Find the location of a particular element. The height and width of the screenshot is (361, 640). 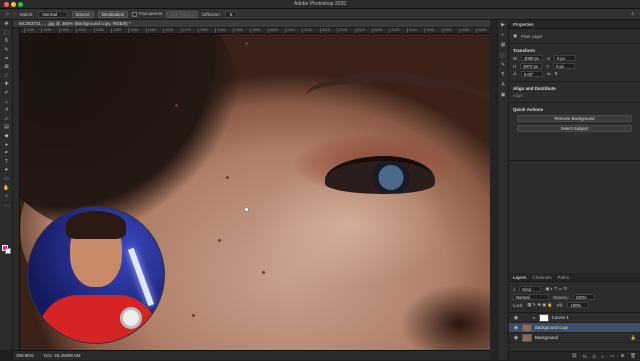

kind-filter: Kind is located at coordinates (530, 289).